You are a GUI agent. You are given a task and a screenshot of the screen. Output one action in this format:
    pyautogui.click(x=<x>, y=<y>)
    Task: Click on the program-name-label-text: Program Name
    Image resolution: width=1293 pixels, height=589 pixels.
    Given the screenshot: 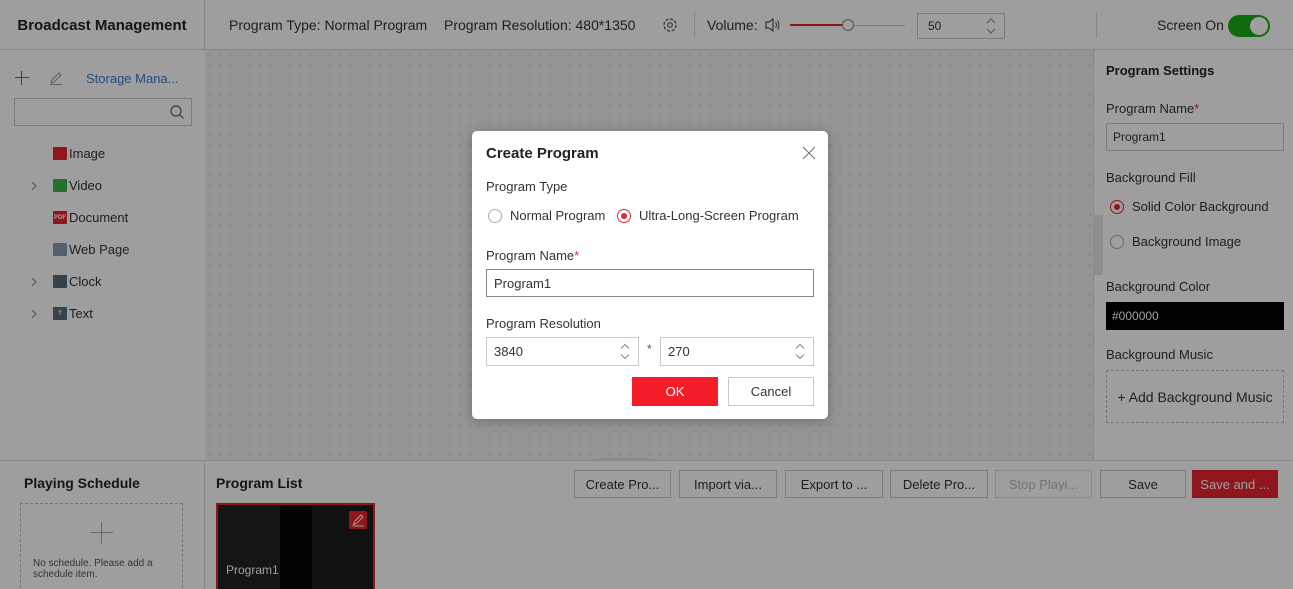 What is the action you would take?
    pyautogui.click(x=530, y=255)
    